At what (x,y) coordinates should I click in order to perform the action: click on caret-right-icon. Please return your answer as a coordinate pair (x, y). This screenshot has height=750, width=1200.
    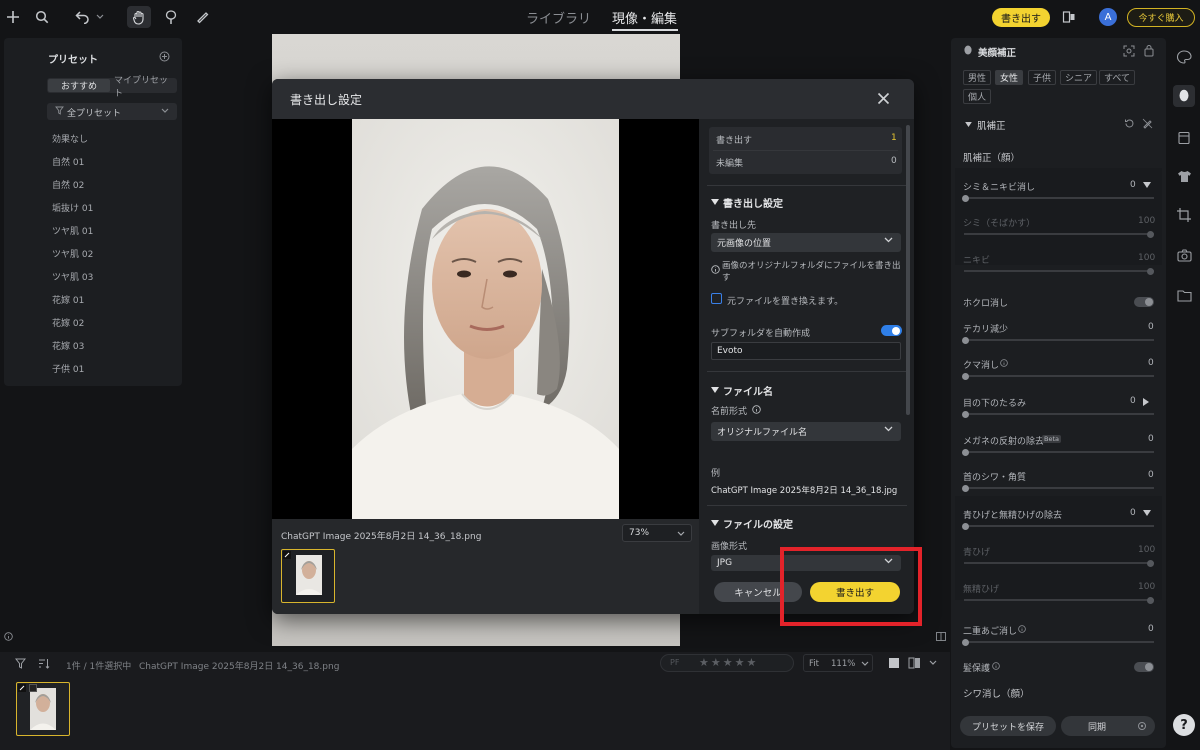
    Looking at the image, I should click on (1146, 402).